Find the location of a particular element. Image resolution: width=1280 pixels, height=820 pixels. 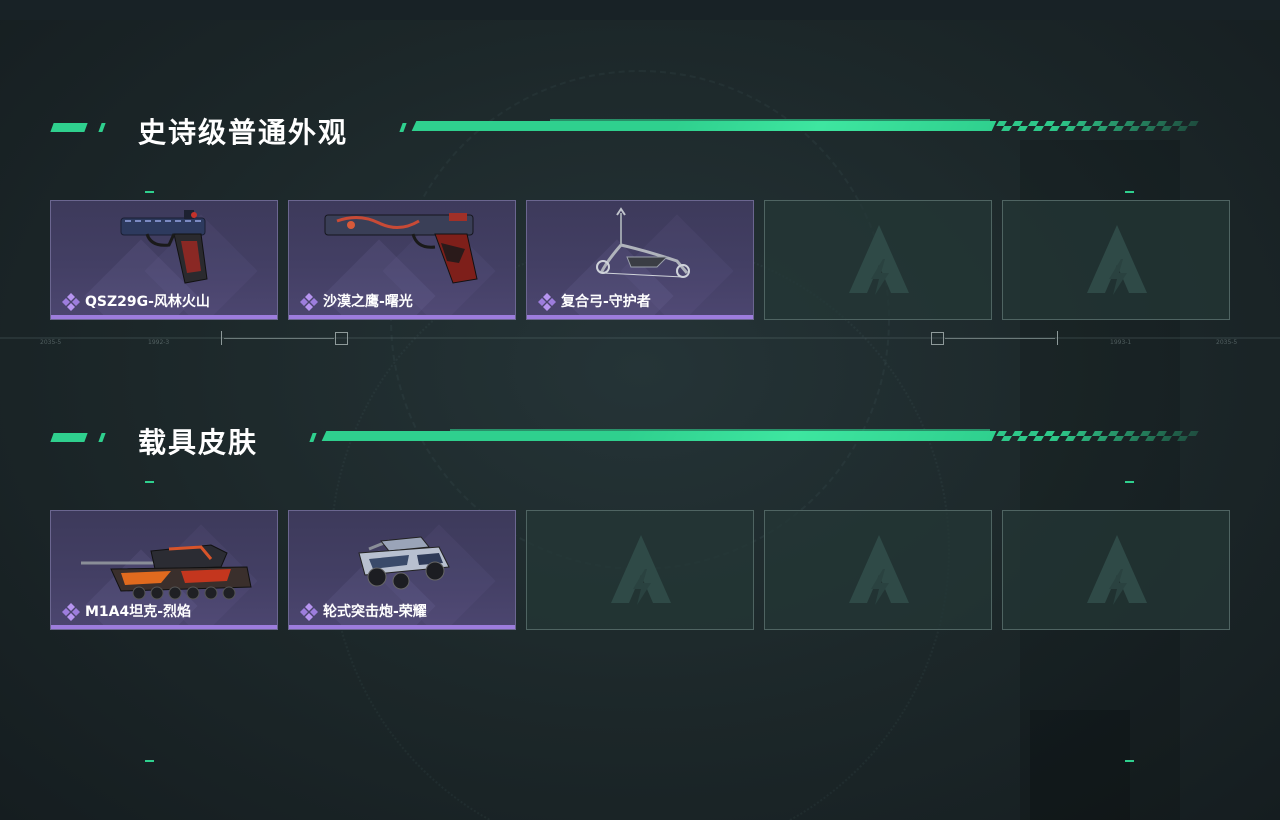

tank-image is located at coordinates (166, 572).